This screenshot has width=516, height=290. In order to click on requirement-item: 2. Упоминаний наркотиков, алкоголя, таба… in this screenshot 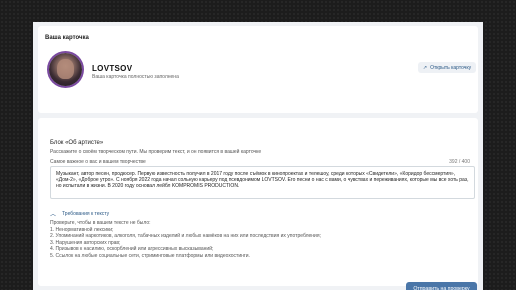, I will do `click(185, 236)`.